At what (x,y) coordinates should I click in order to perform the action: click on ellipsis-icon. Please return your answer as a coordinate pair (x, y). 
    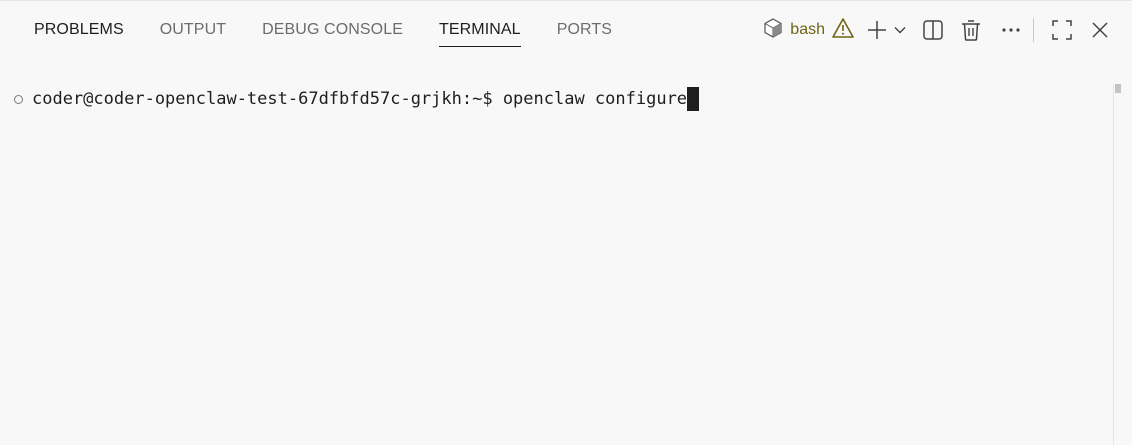
    Looking at the image, I should click on (1011, 30).